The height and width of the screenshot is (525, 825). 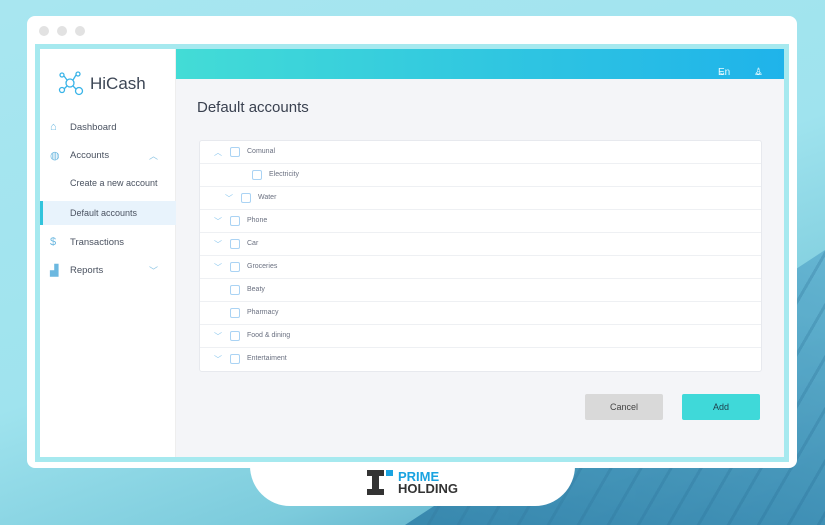 I want to click on dollar-icon: $, so click(x=53, y=242).